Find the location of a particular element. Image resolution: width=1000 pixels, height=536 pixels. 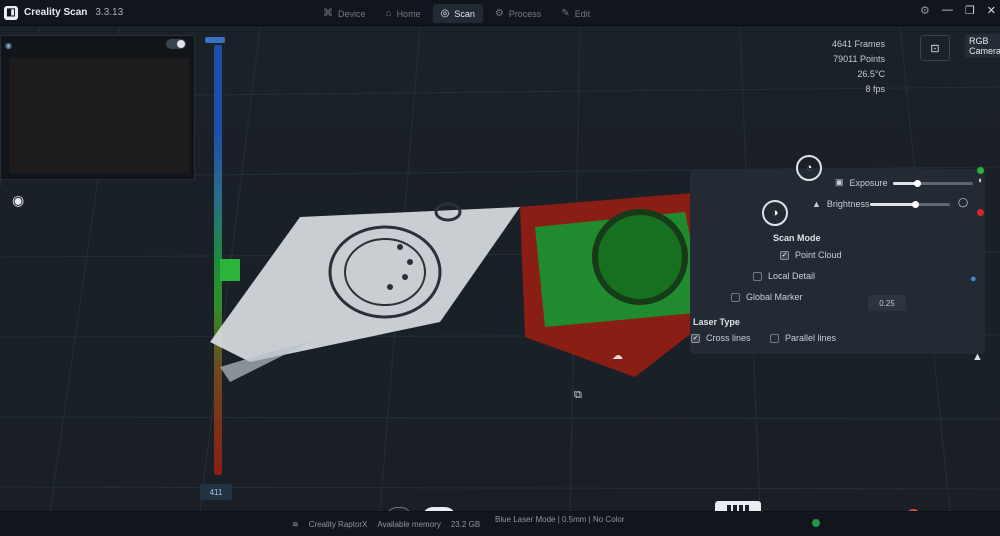

scan-icon: ◎ is located at coordinates (445, 13).